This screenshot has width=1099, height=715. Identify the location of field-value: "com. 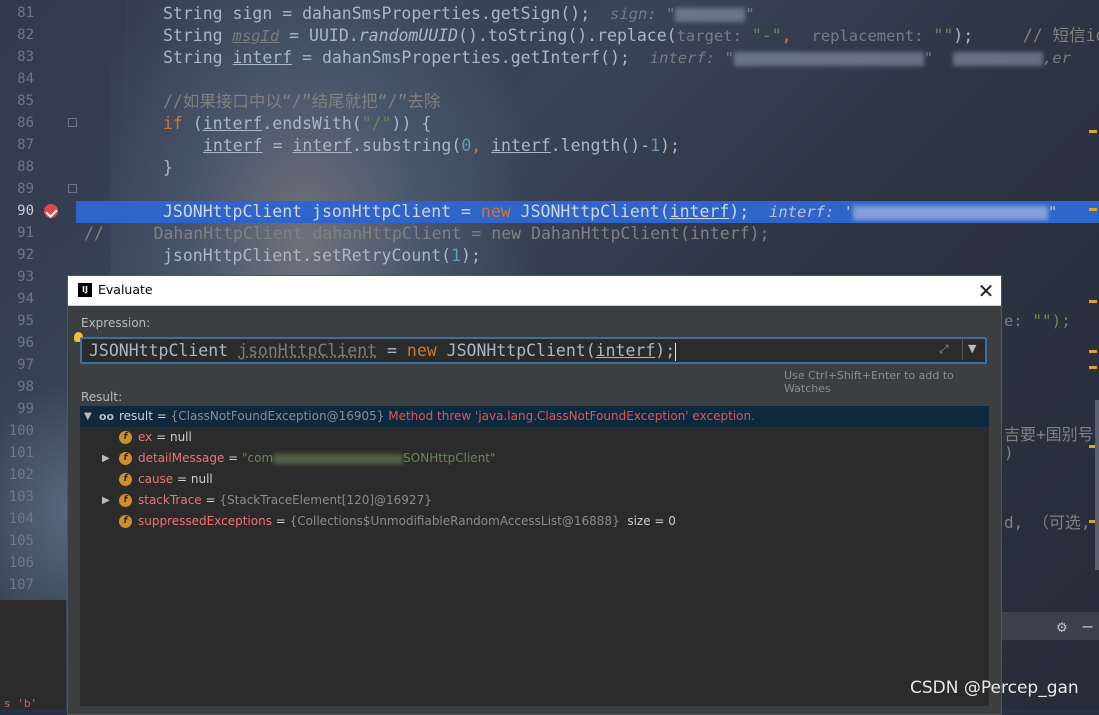
(258, 458).